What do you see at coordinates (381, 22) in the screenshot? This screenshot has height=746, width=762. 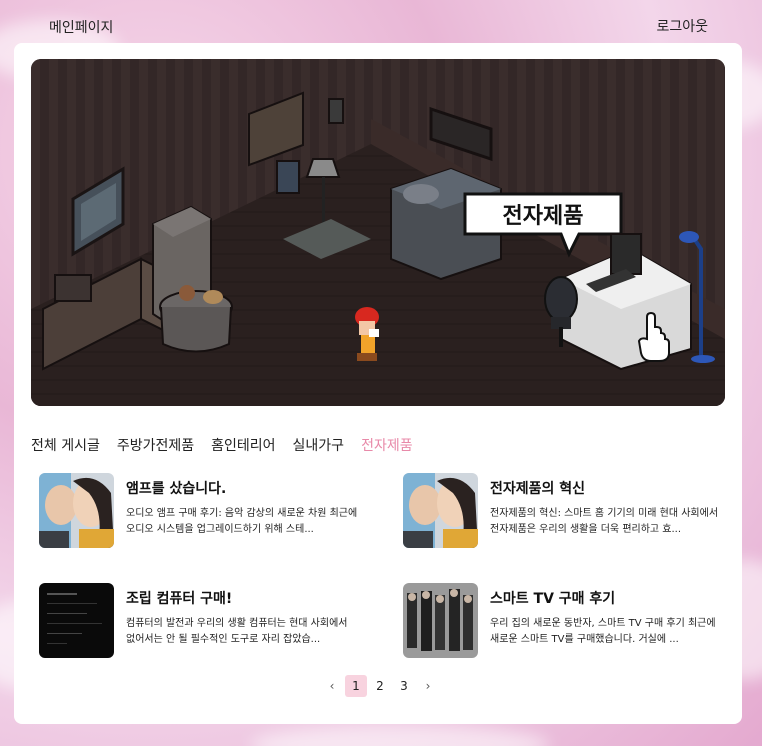 I see `top-navigation: 메인페이지 로그아웃` at bounding box center [381, 22].